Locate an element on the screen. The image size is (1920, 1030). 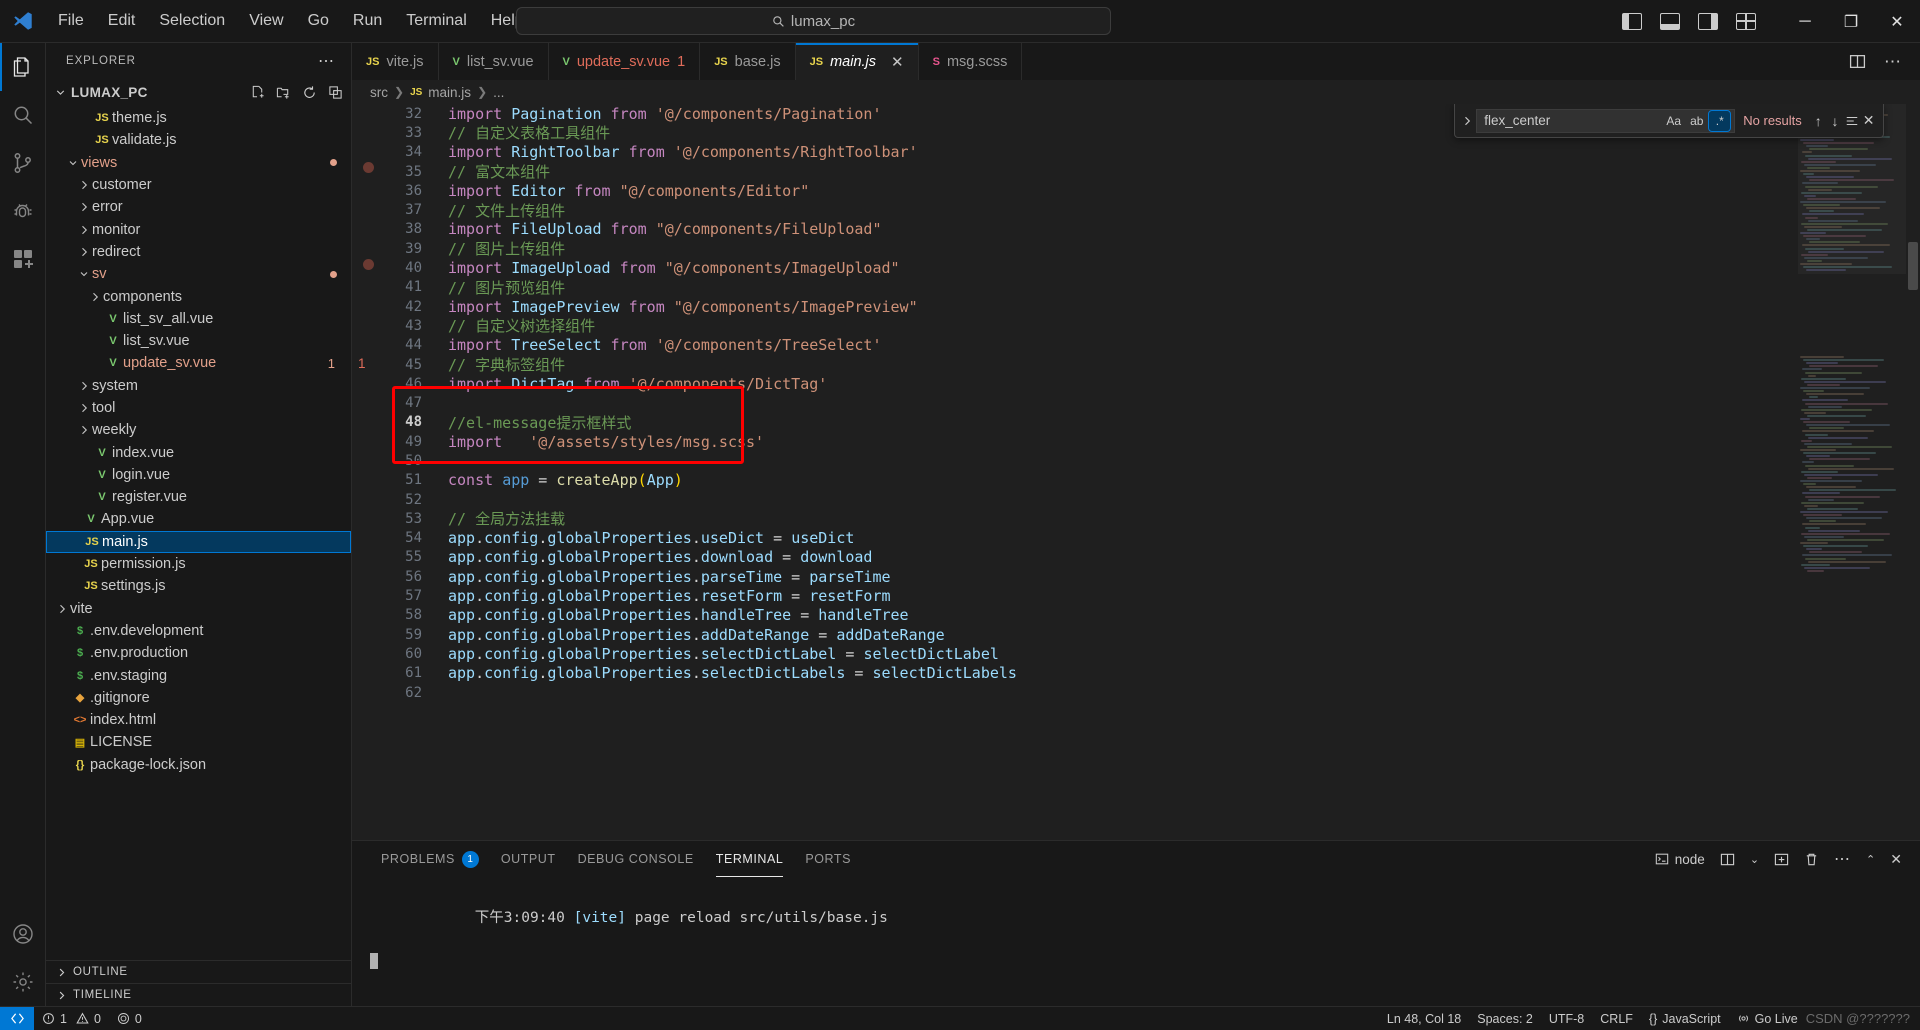
breakpoint-icon is located at coordinates (368, 167).